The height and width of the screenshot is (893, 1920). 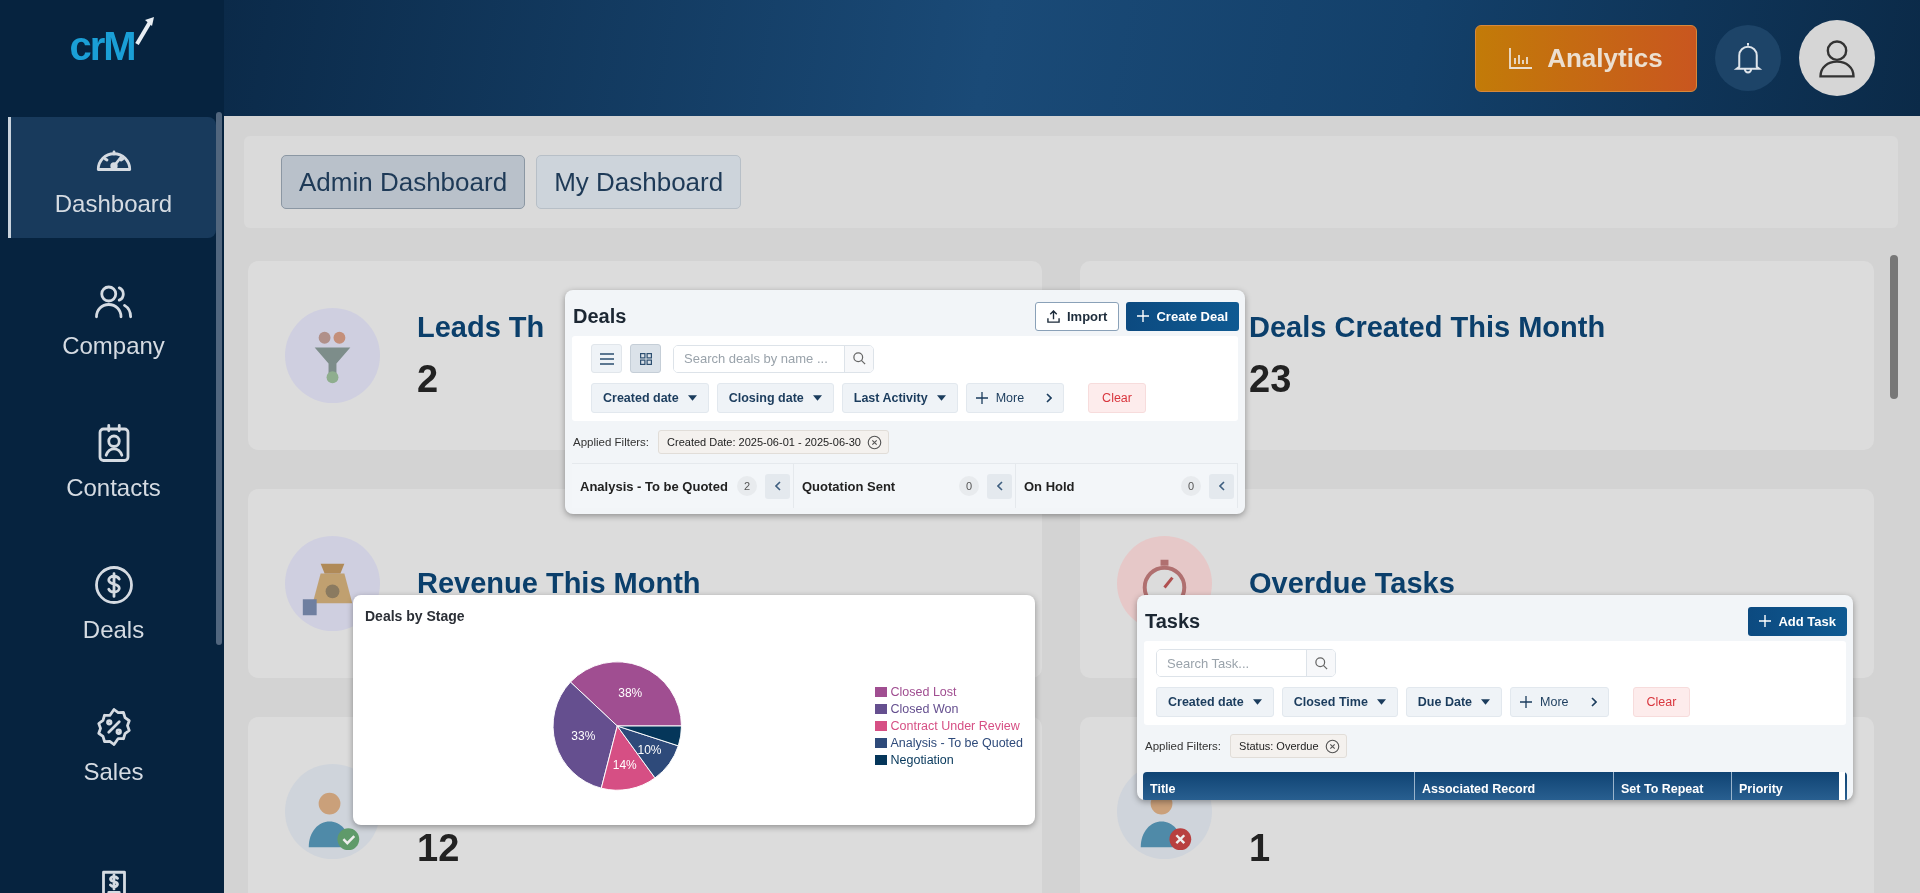 What do you see at coordinates (428, 379) in the screenshot?
I see `card-value: 2` at bounding box center [428, 379].